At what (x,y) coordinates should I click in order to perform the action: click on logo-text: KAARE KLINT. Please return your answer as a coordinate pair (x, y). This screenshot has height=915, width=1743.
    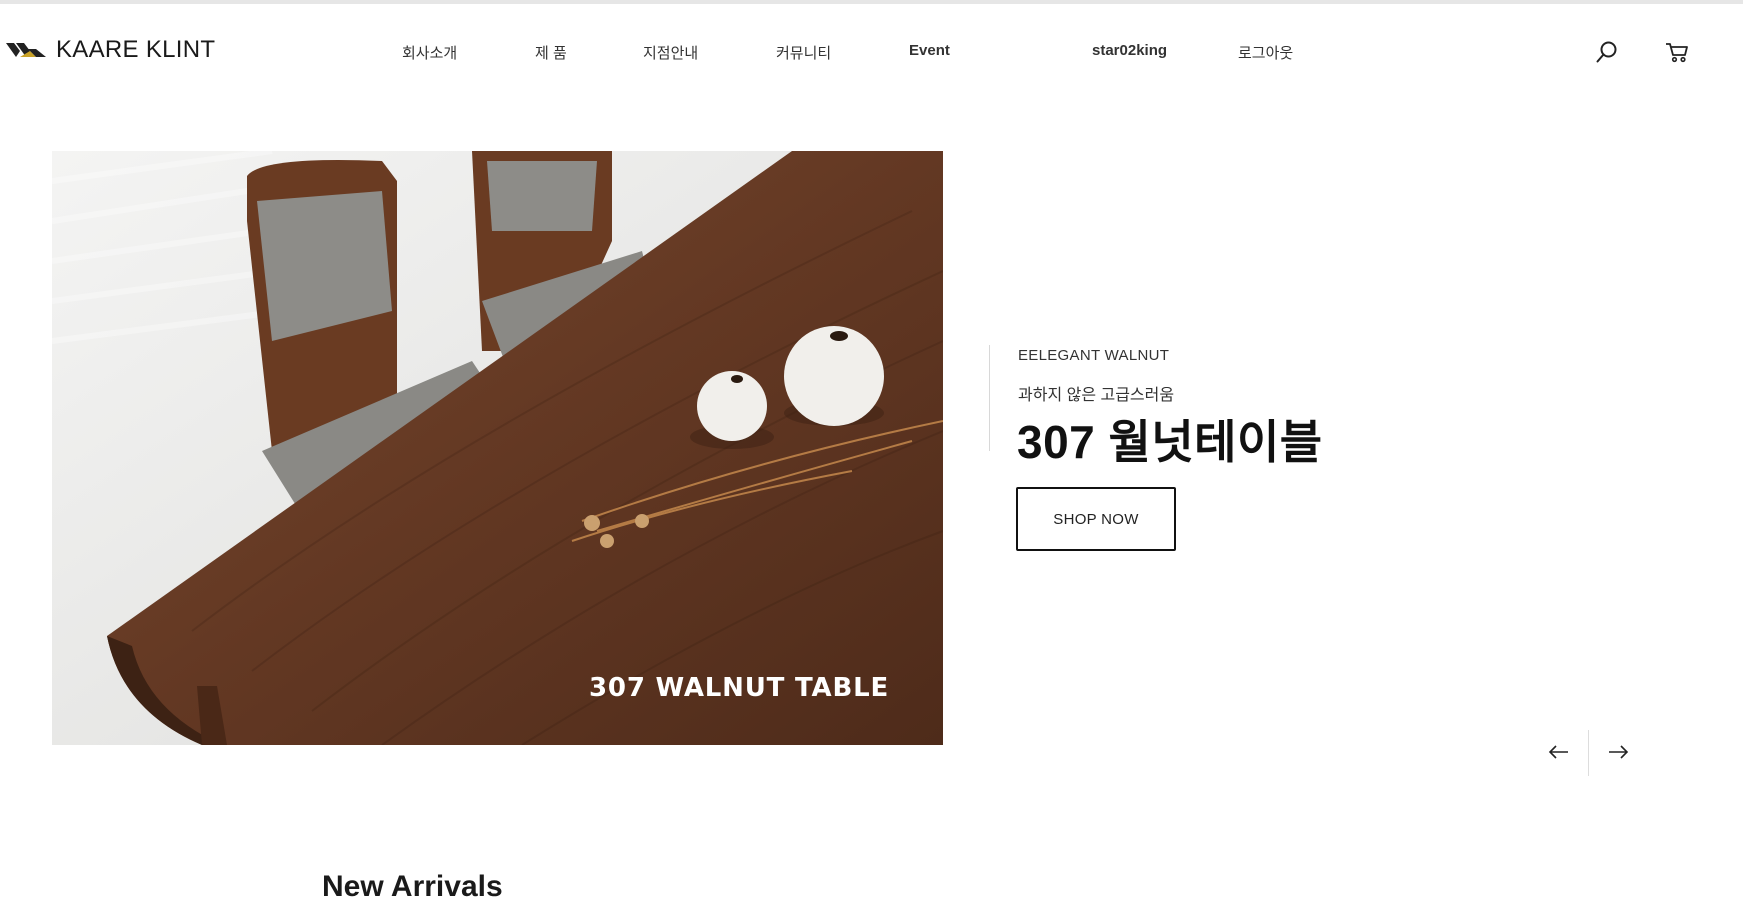
    Looking at the image, I should click on (136, 49).